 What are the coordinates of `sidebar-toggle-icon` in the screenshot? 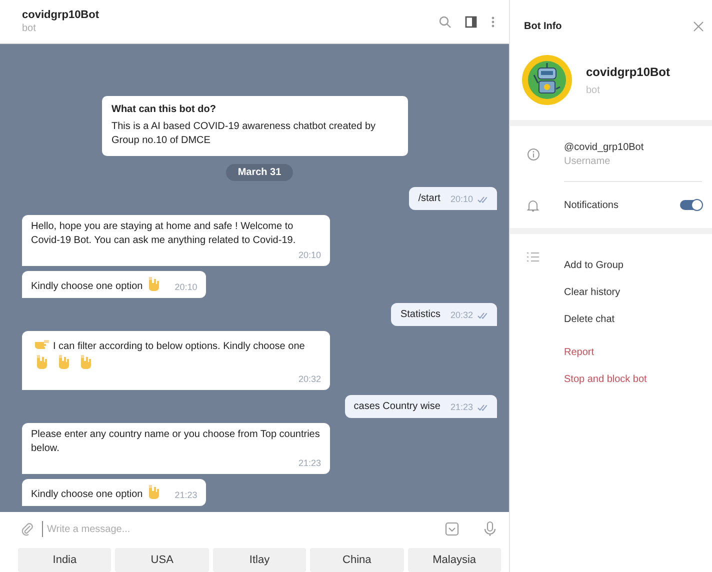 It's located at (471, 22).